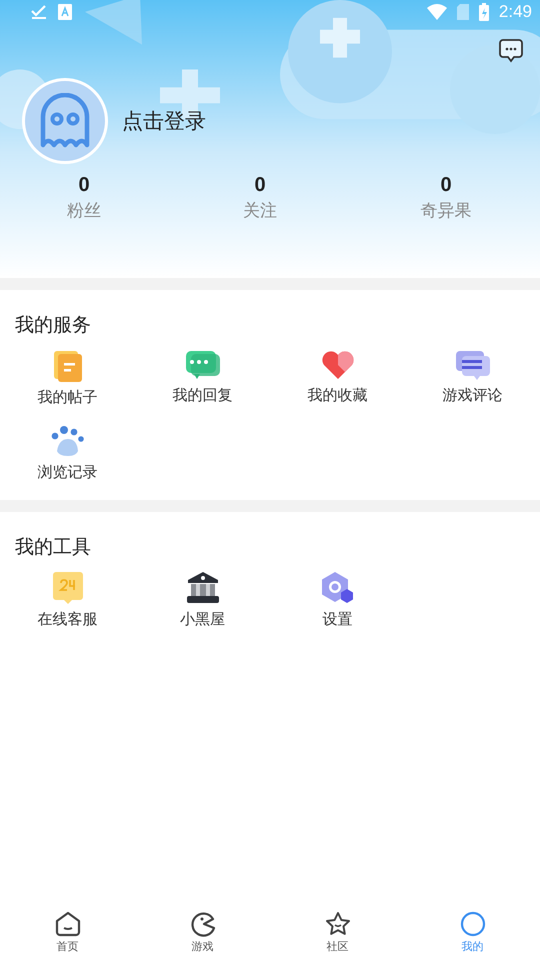 The height and width of the screenshot is (965, 540). I want to click on star-icon, so click(337, 923).